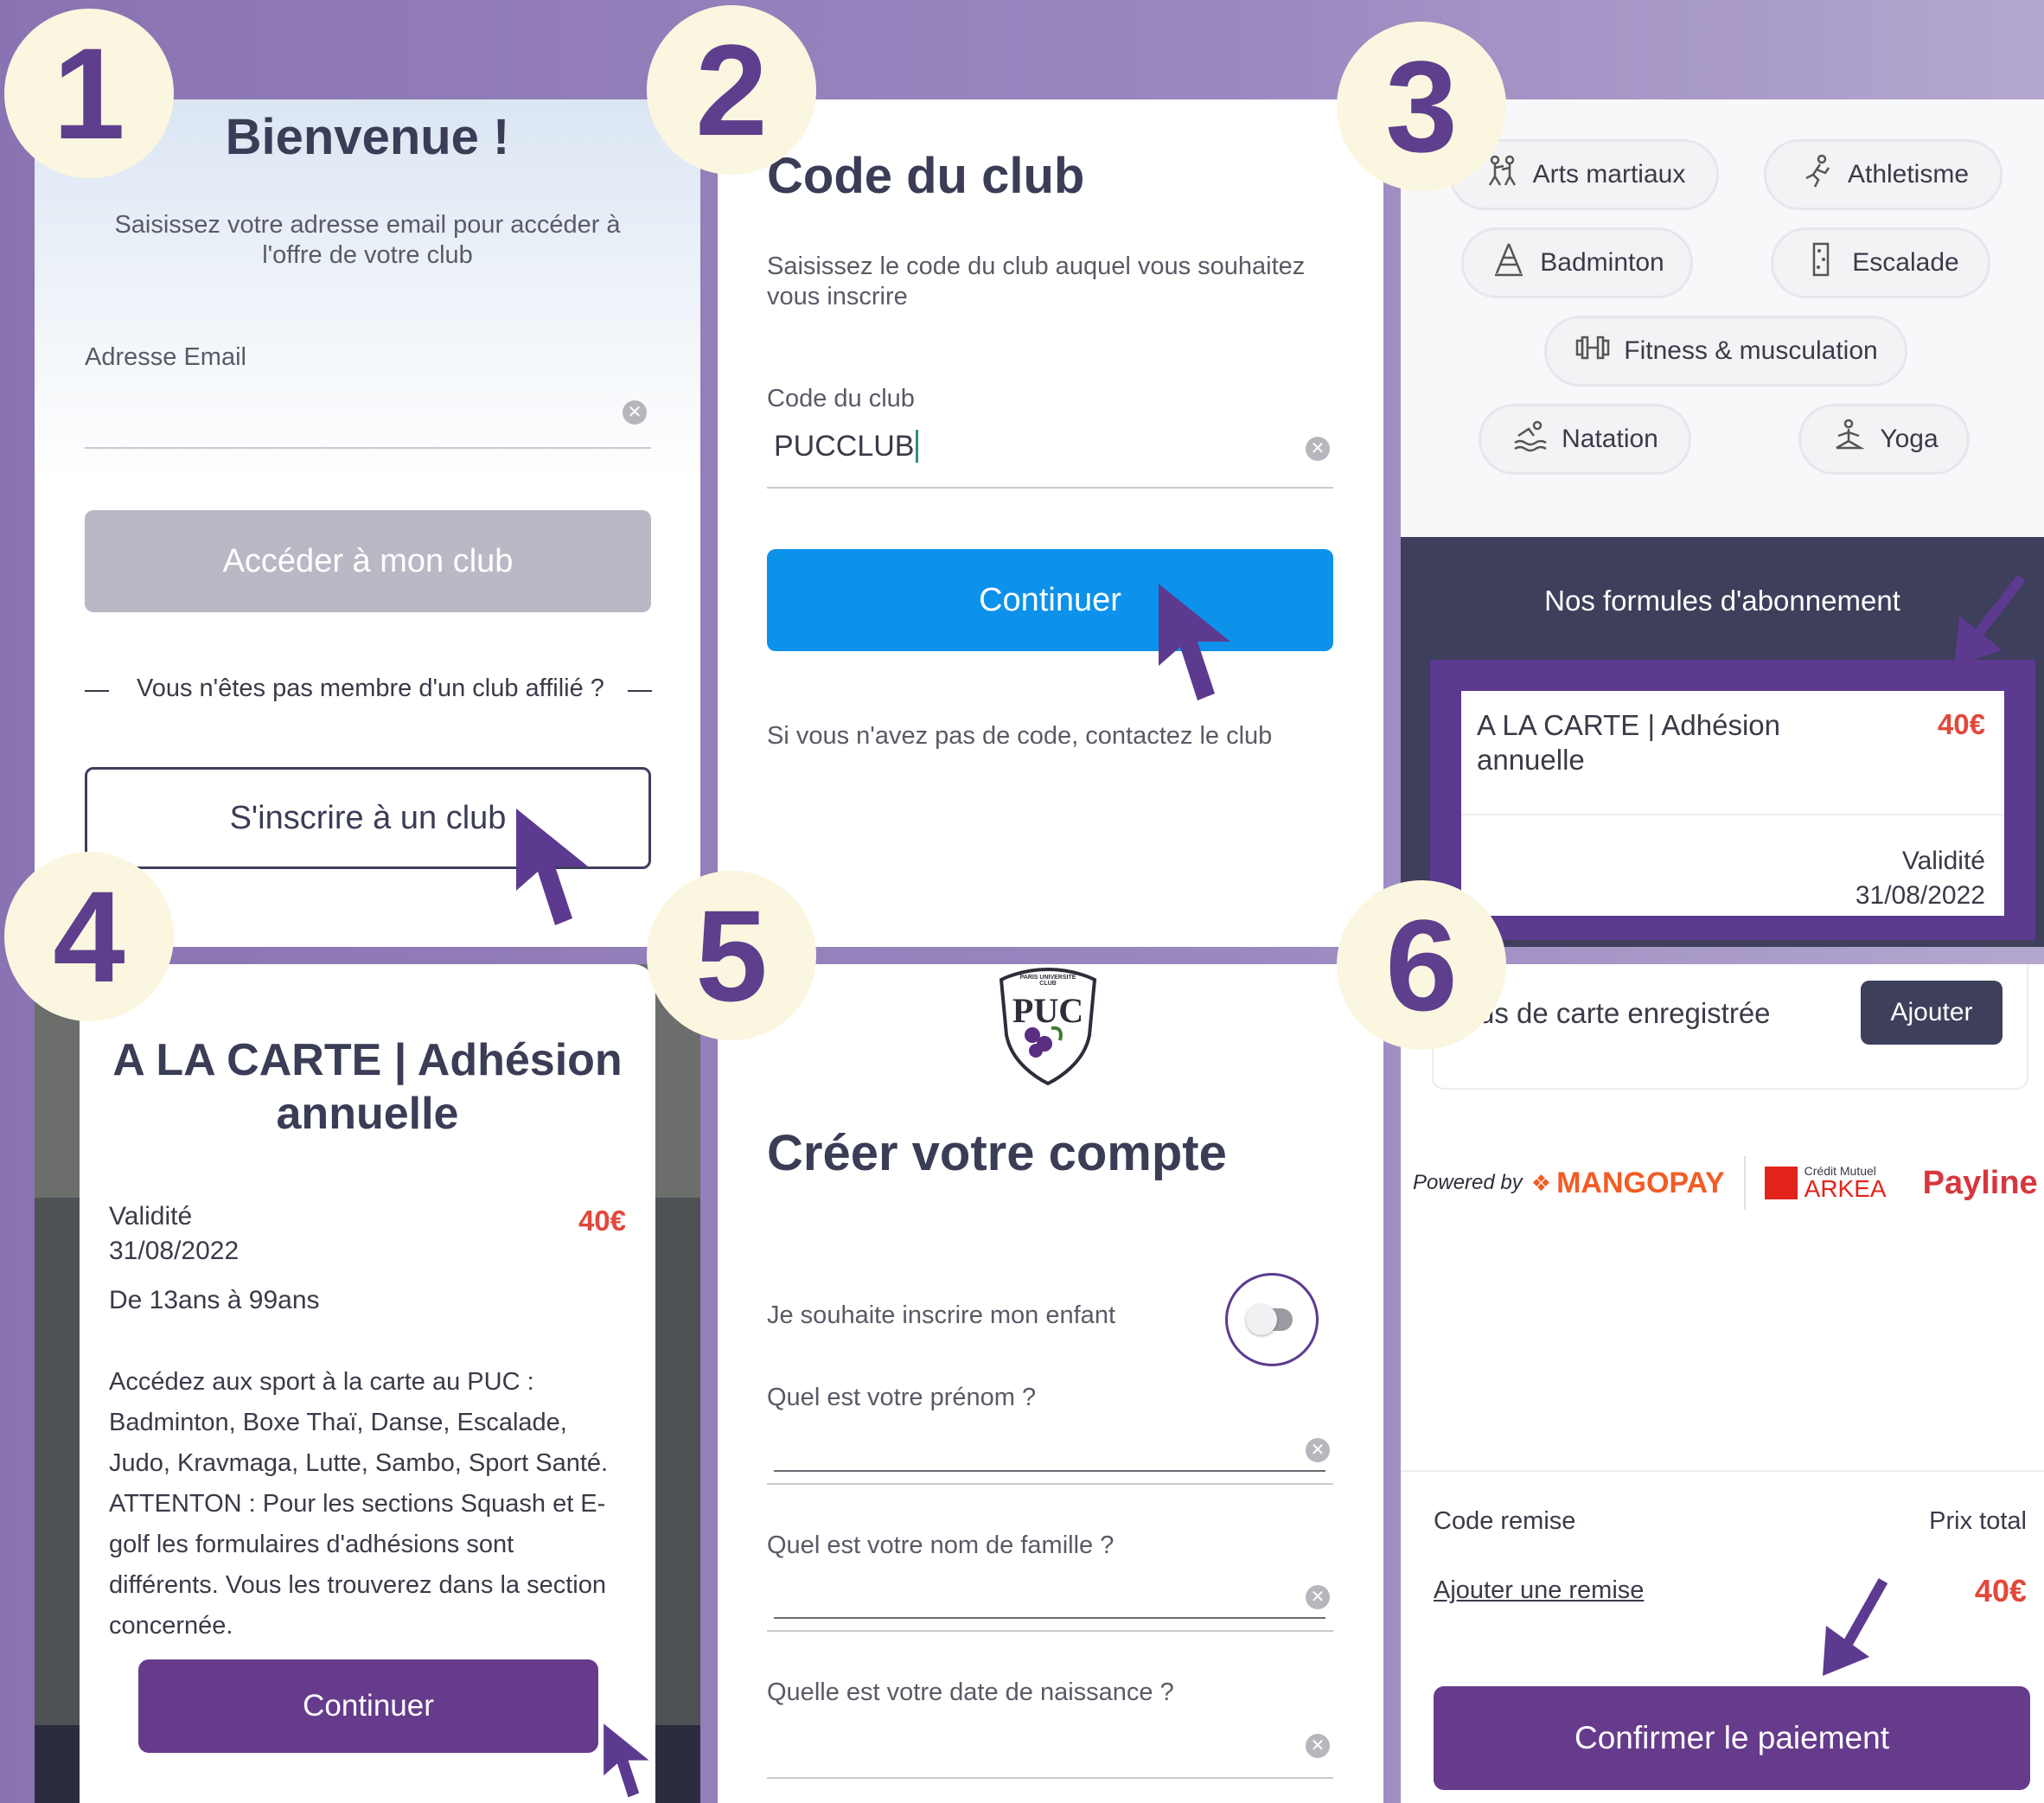 This screenshot has height=1803, width=2044. What do you see at coordinates (1421, 965) in the screenshot?
I see `step-badge-6: 6` at bounding box center [1421, 965].